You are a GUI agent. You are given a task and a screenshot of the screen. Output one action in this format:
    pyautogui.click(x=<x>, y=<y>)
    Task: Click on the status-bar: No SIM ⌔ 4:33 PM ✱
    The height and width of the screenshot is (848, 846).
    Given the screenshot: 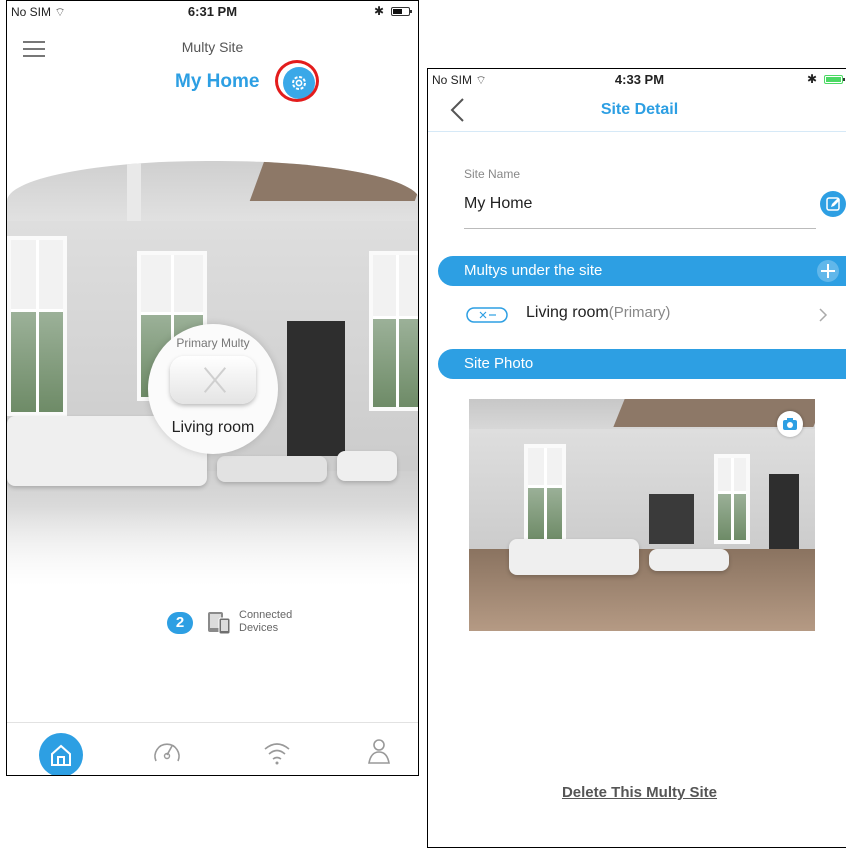 What is the action you would take?
    pyautogui.click(x=637, y=80)
    